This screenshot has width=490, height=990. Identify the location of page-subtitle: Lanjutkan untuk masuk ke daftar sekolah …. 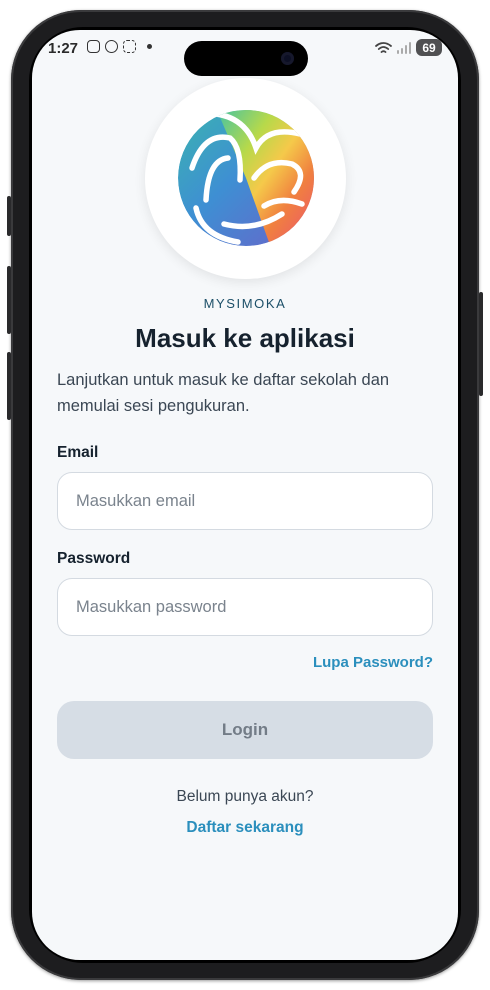
(223, 393).